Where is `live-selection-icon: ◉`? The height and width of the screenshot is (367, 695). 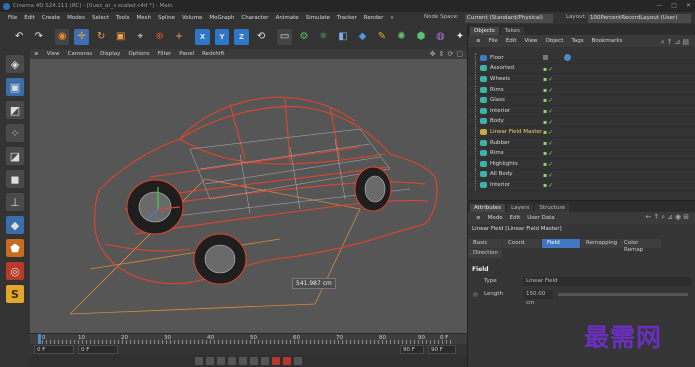
live-selection-icon: ◉ is located at coordinates (62, 36).